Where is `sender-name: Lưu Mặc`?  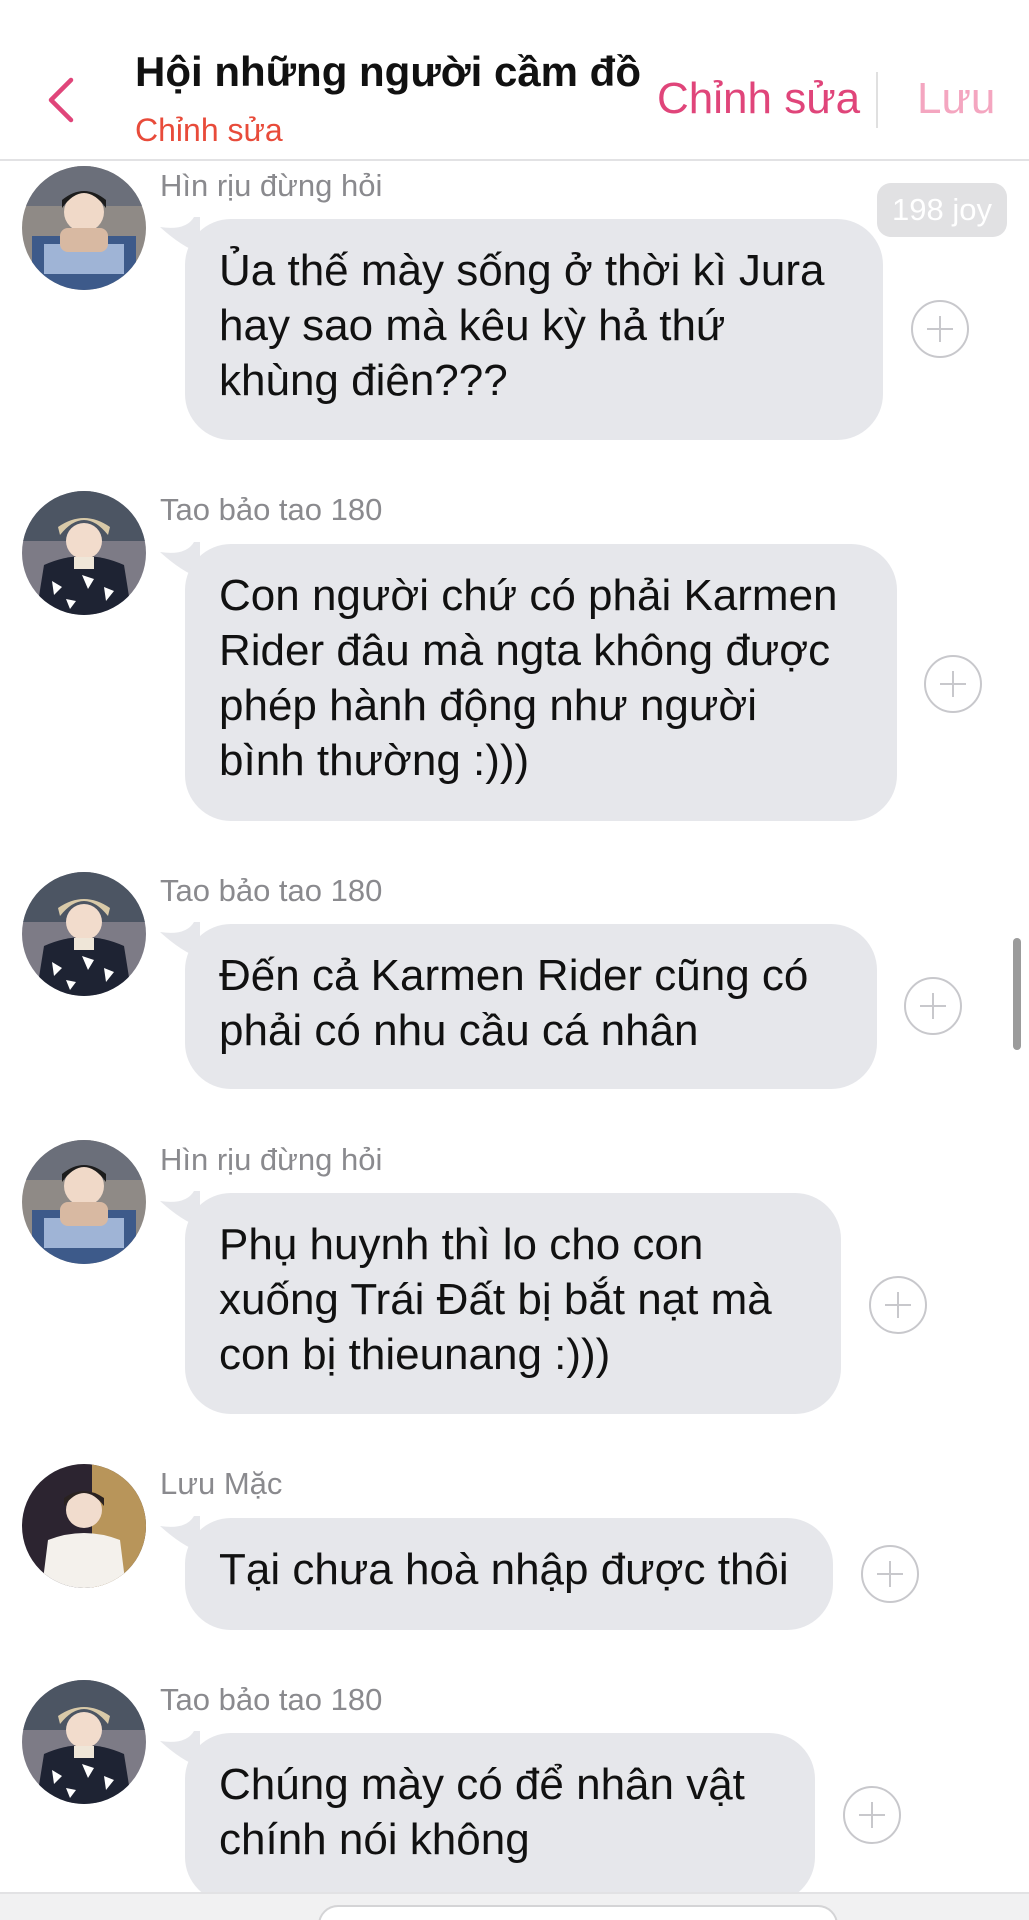 sender-name: Lưu Mặc is located at coordinates (221, 1483).